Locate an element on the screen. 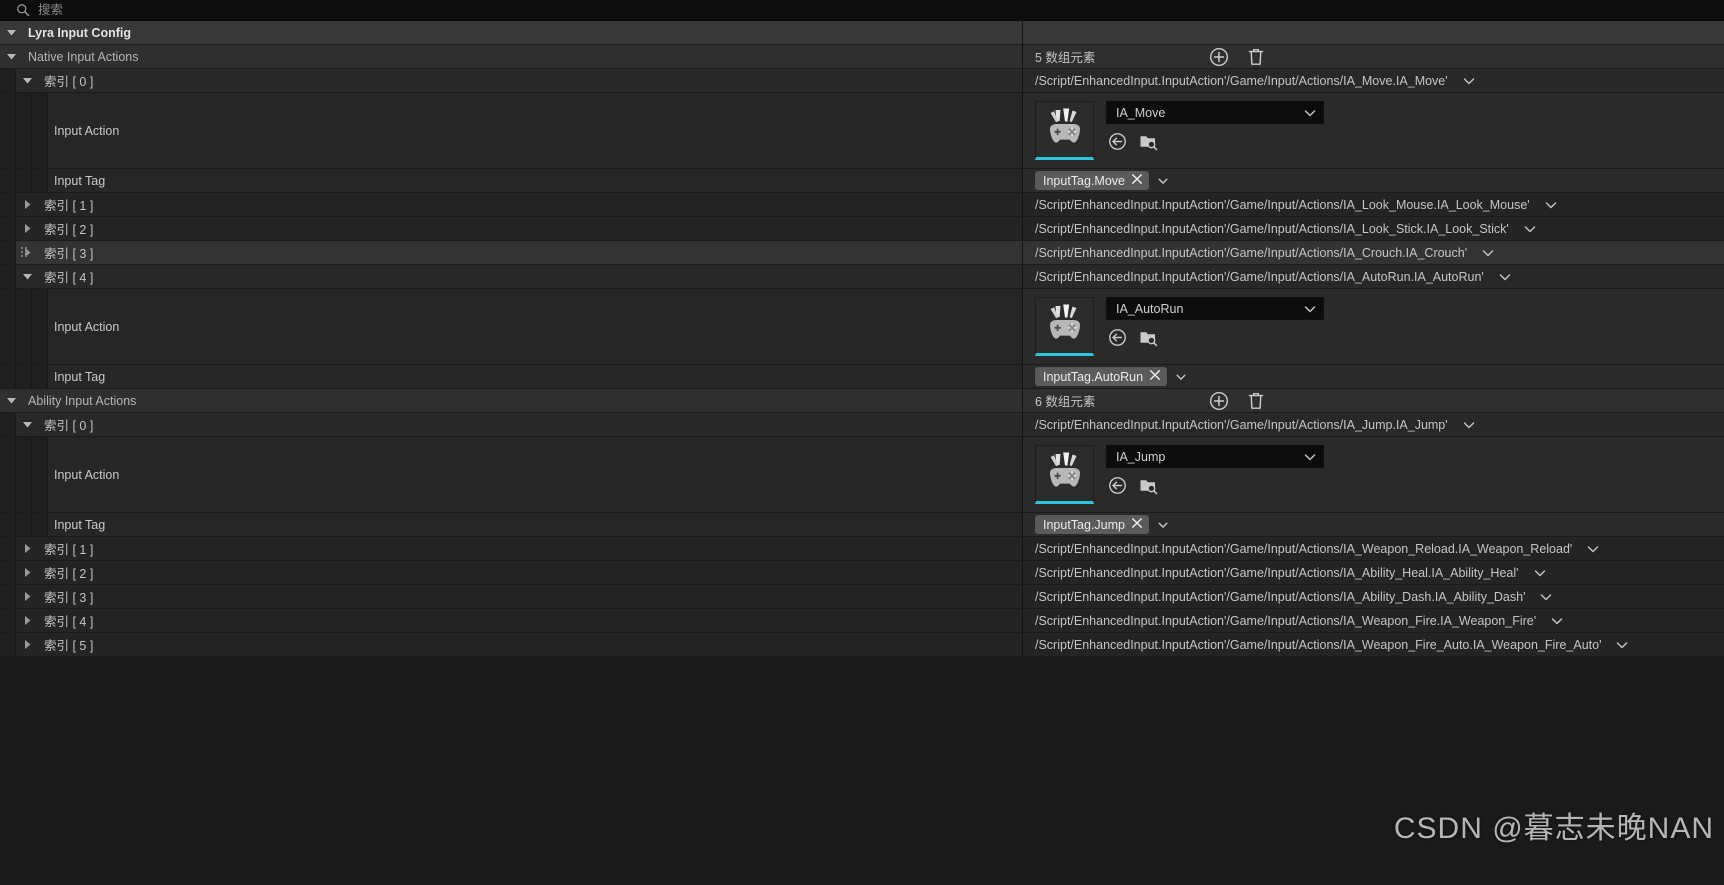  gameplay-tag-pill: InputTag.Jump is located at coordinates (1092, 524).